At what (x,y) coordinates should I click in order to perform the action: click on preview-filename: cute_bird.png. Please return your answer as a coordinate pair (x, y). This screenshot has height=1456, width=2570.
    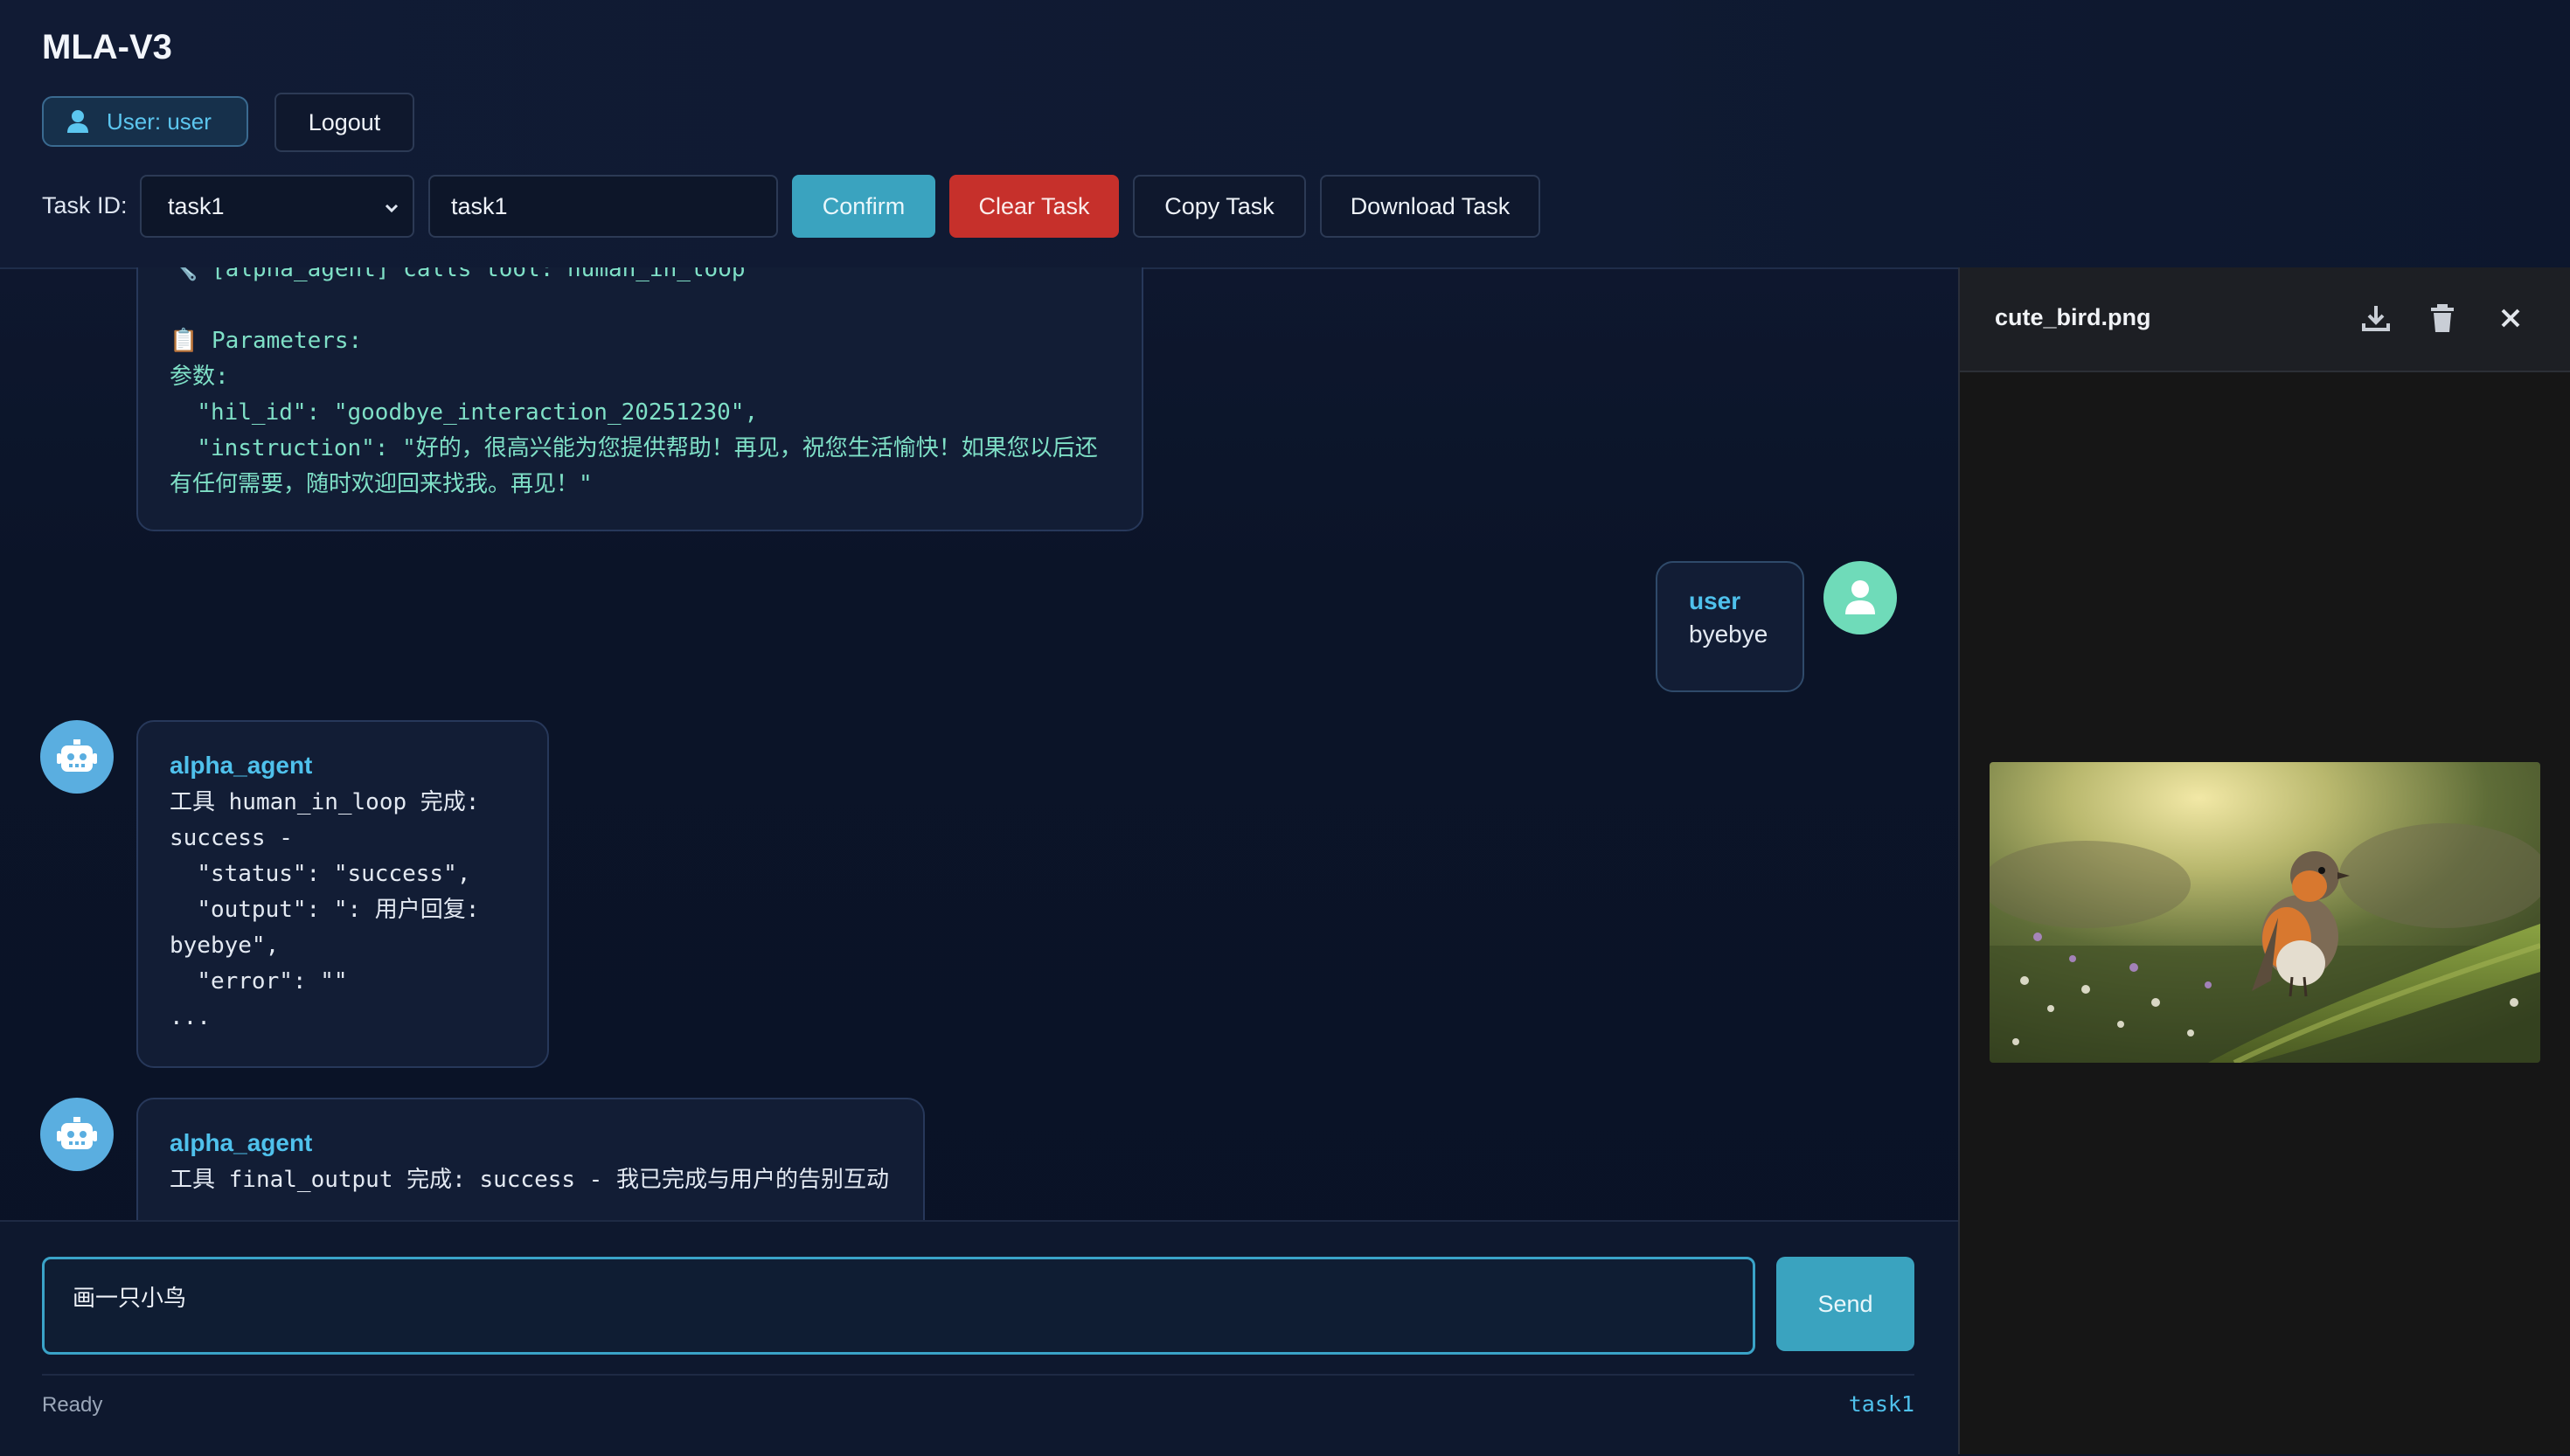
    Looking at the image, I should click on (2073, 317).